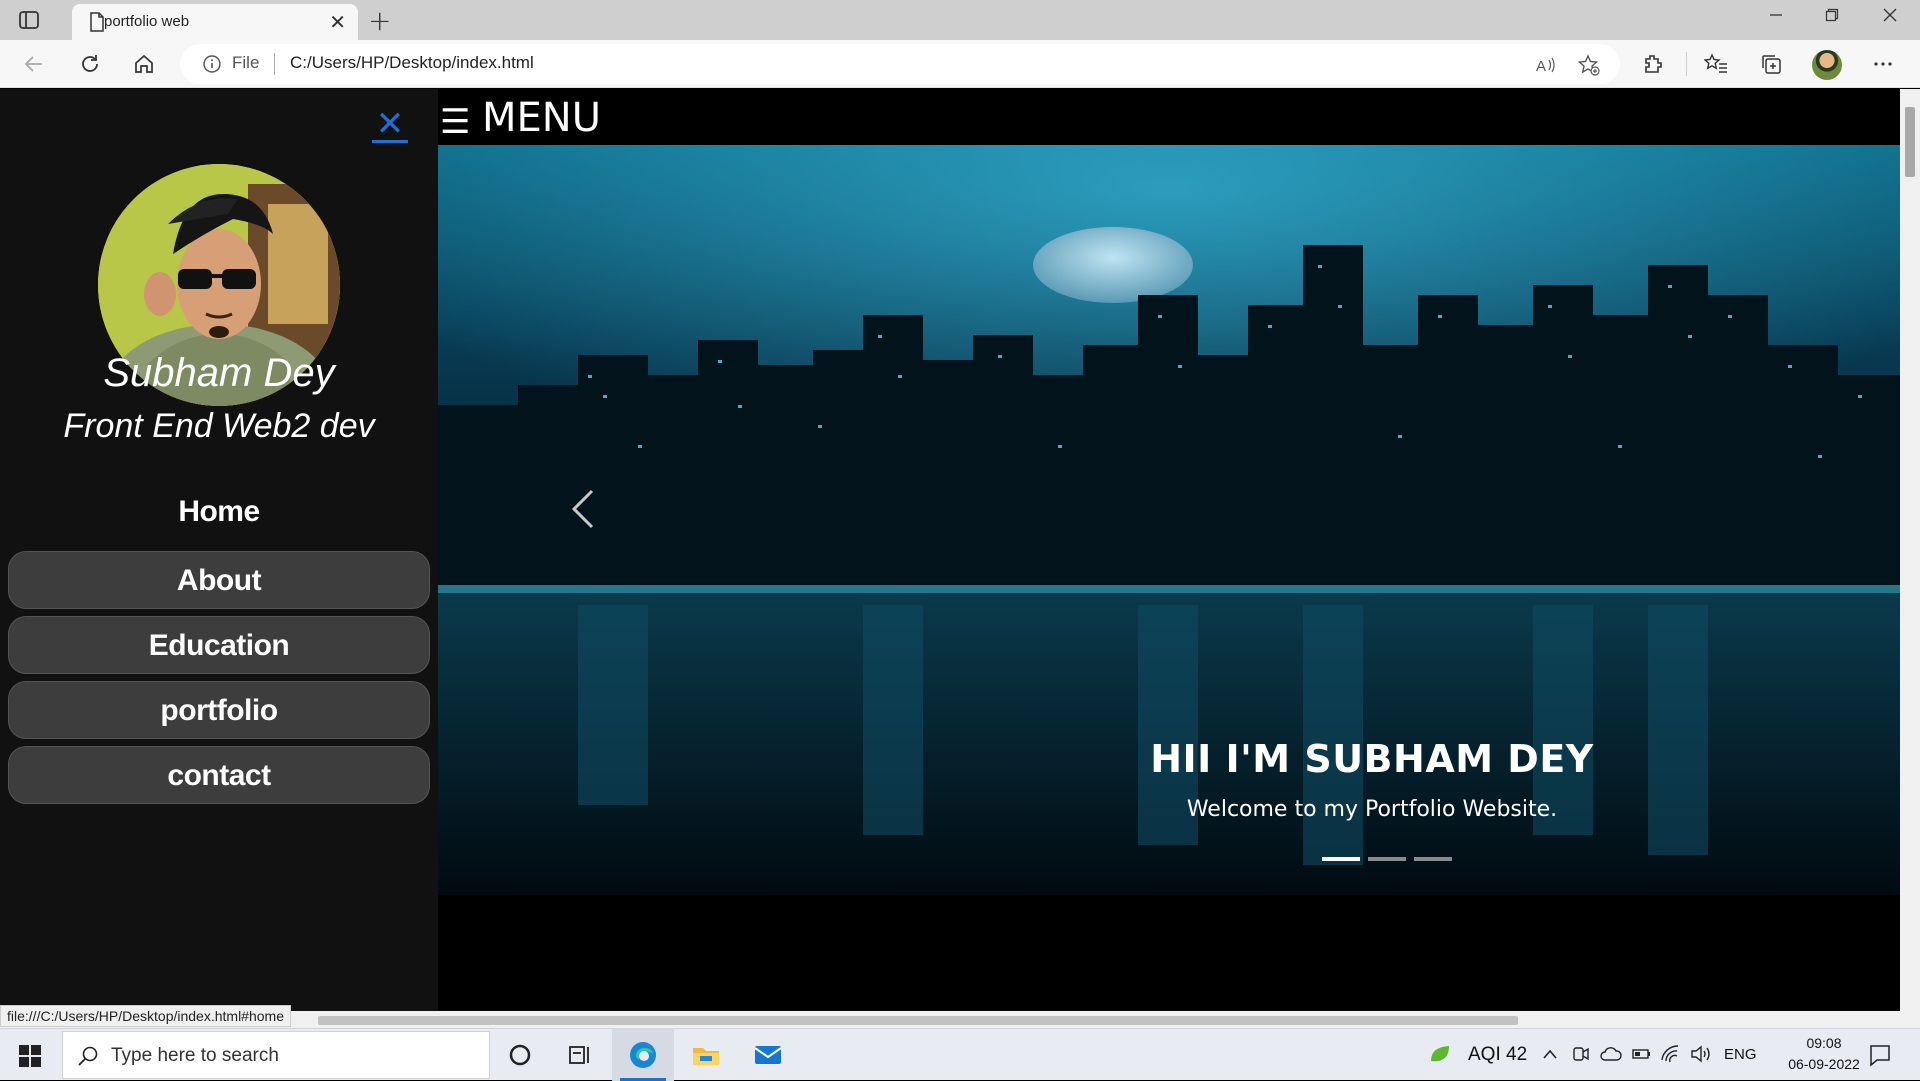 The width and height of the screenshot is (1920, 1081). Describe the element at coordinates (1824, 1064) in the screenshot. I see `clock-date: 06-09-2022` at that location.